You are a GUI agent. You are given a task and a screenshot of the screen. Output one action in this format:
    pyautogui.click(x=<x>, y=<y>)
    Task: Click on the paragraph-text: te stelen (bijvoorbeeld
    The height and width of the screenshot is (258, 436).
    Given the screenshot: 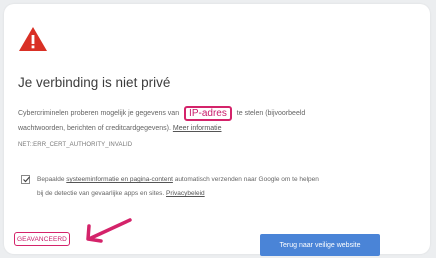 What is the action you would take?
    pyautogui.click(x=271, y=113)
    